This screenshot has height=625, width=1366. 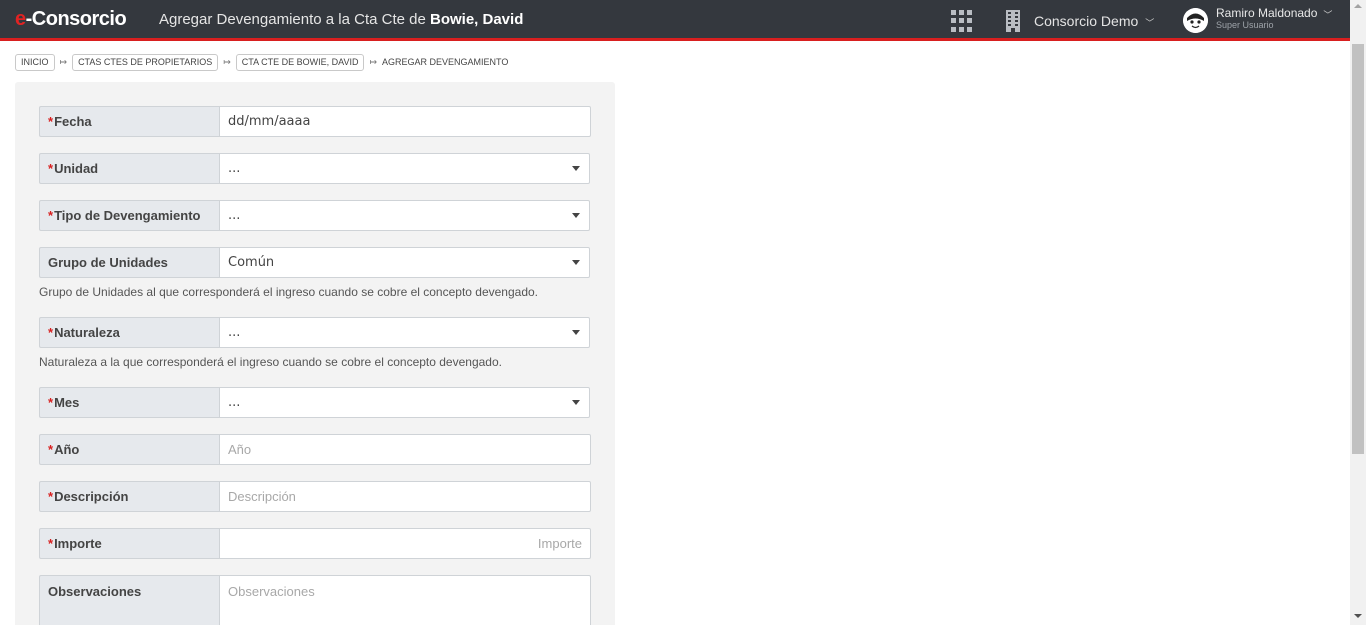 I want to click on consorcio-label: Consorcio Demo, so click(x=1086, y=21).